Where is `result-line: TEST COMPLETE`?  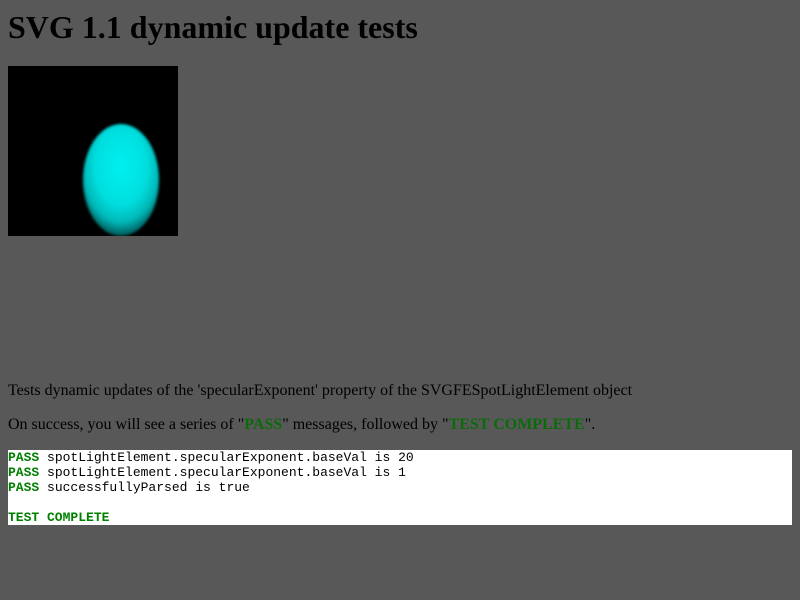 result-line: TEST COMPLETE is located at coordinates (400, 517).